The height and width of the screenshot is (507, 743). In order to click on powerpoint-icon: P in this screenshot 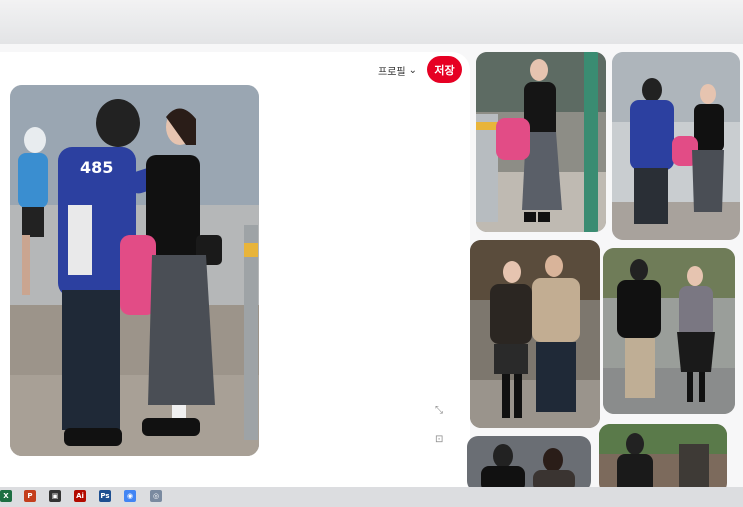, I will do `click(30, 496)`.